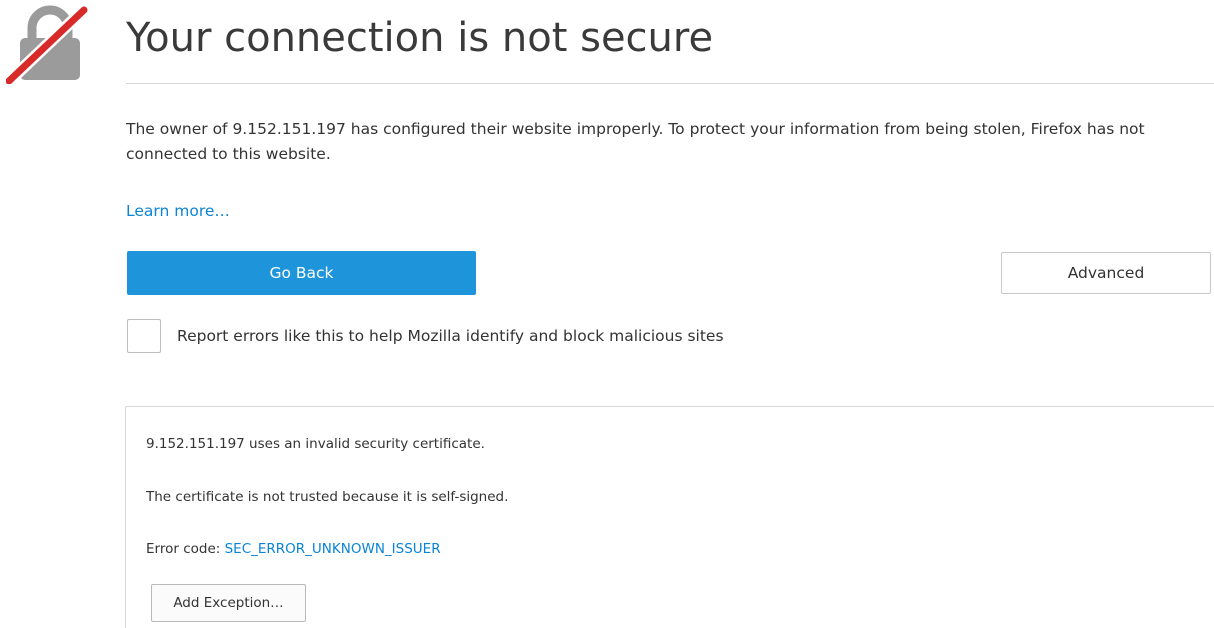 Image resolution: width=1214 pixels, height=628 pixels. What do you see at coordinates (144, 336) in the screenshot?
I see `report-errors-checkbox` at bounding box center [144, 336].